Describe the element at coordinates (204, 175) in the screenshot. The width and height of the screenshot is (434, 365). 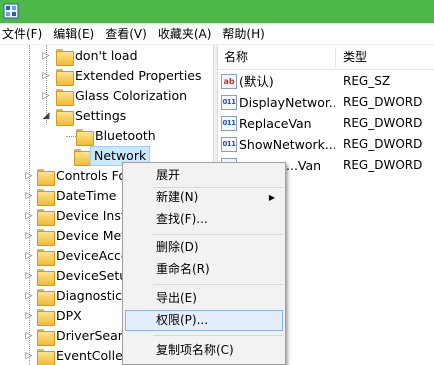
I see `menu-item-expand: 展开` at that location.